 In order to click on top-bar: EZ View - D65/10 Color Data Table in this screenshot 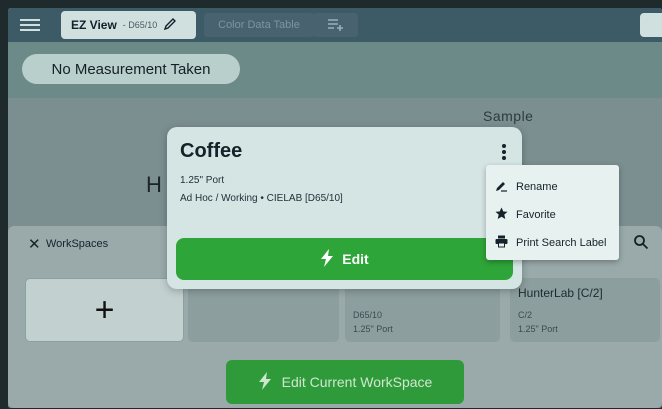, I will do `click(335, 25)`.